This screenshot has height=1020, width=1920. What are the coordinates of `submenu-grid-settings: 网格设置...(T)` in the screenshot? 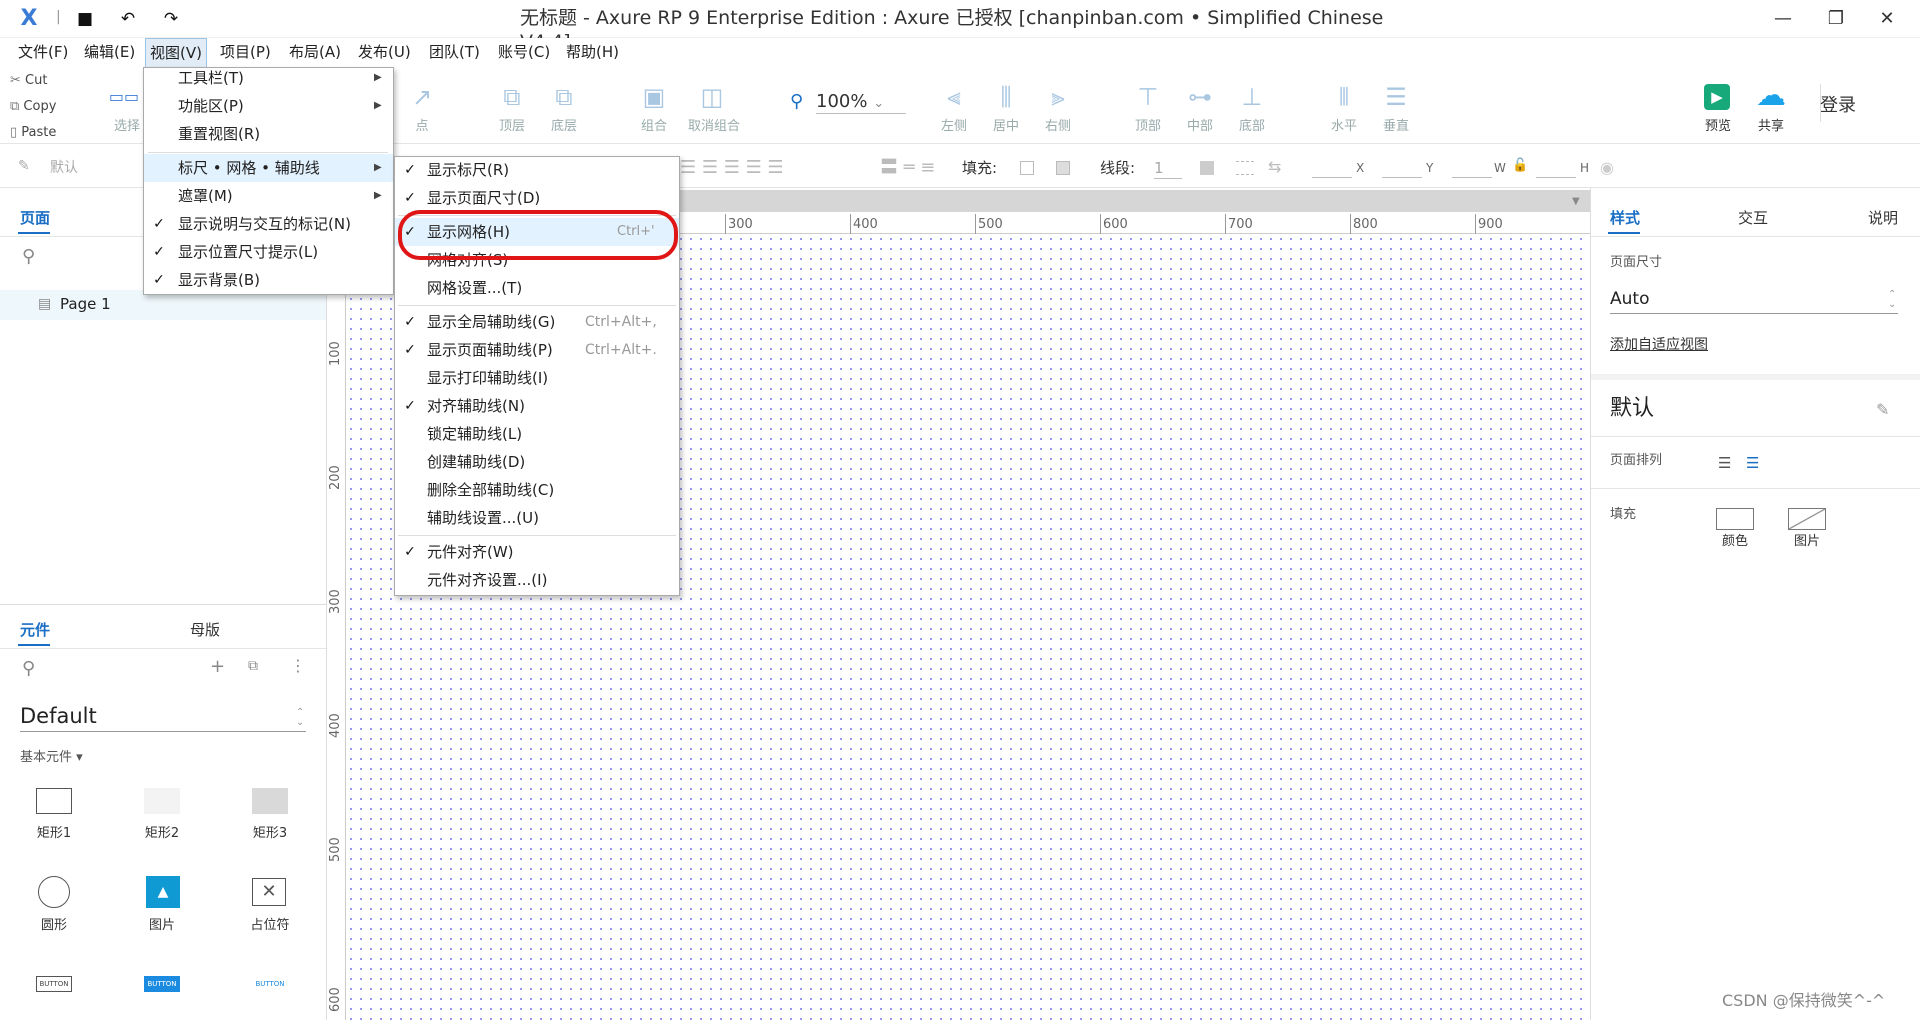 It's located at (537, 288).